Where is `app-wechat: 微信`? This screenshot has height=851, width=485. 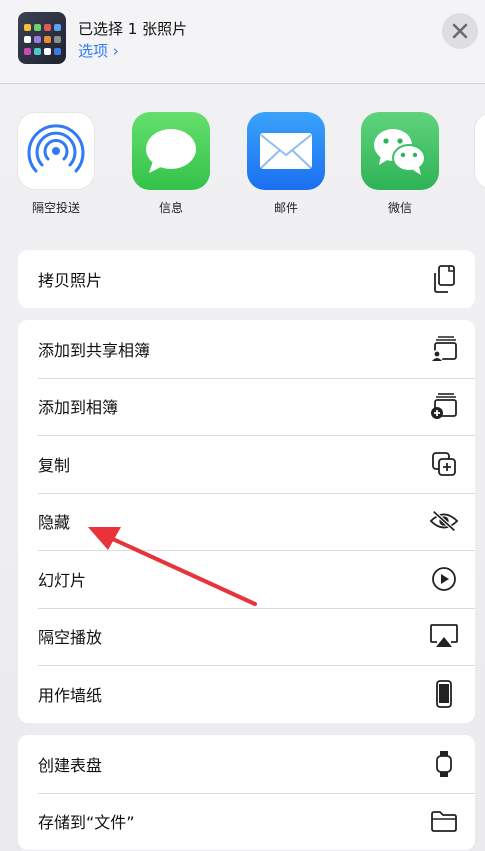 app-wechat: 微信 is located at coordinates (400, 164).